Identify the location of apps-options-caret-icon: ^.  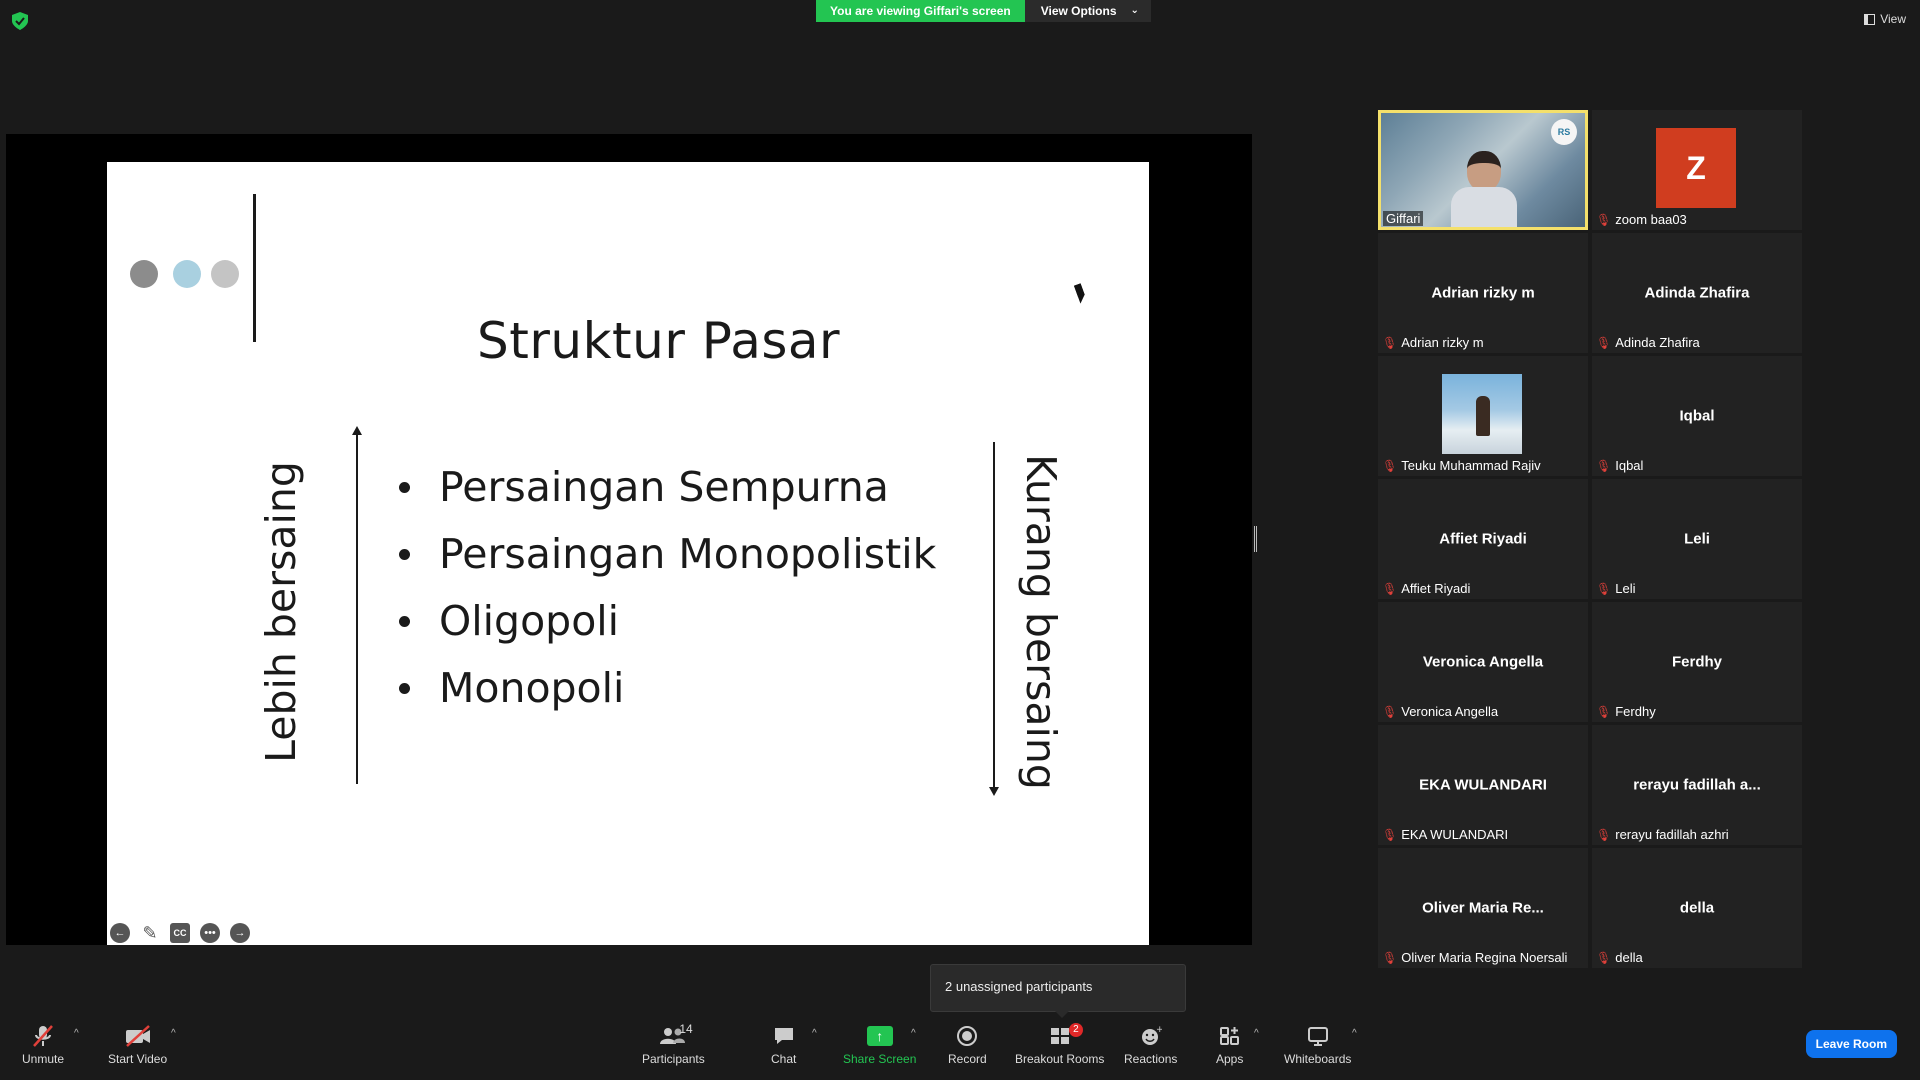
(1256, 1033).